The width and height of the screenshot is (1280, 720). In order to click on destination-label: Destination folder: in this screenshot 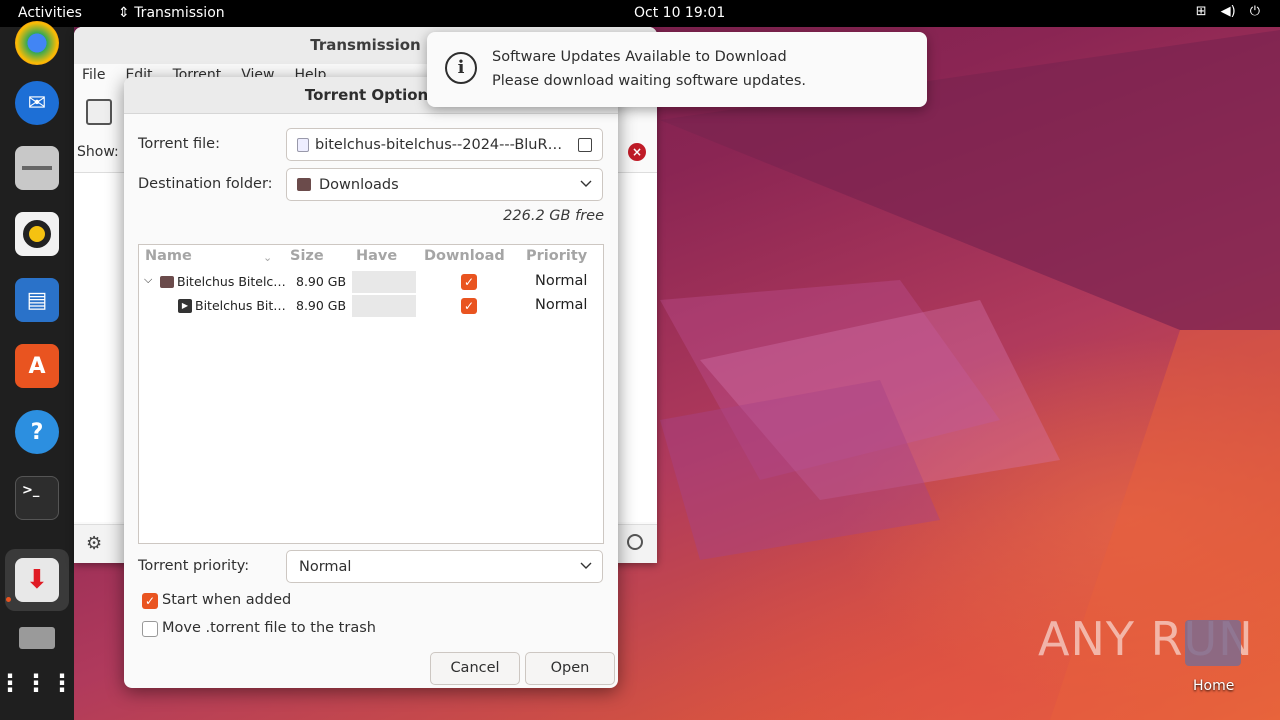, I will do `click(205, 184)`.